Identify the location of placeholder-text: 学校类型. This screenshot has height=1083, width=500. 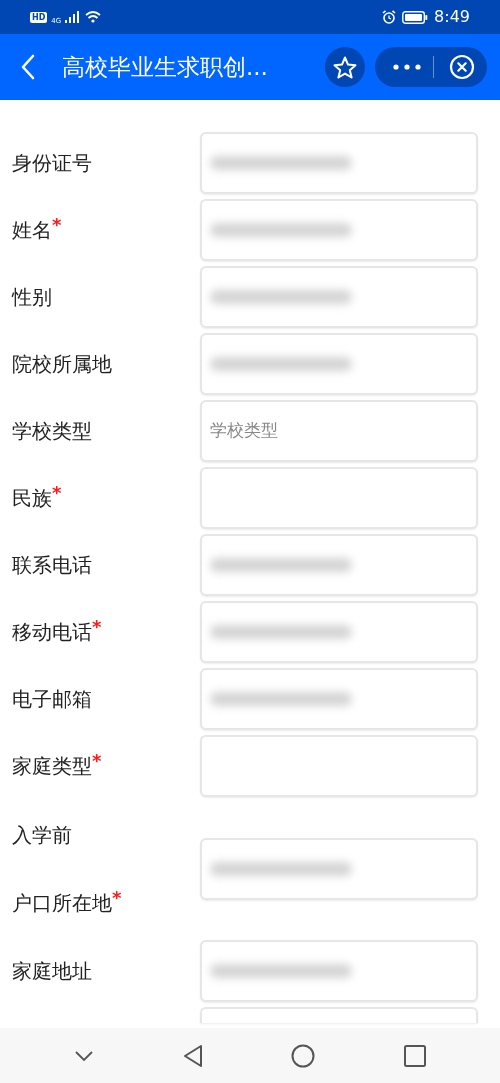
(244, 431).